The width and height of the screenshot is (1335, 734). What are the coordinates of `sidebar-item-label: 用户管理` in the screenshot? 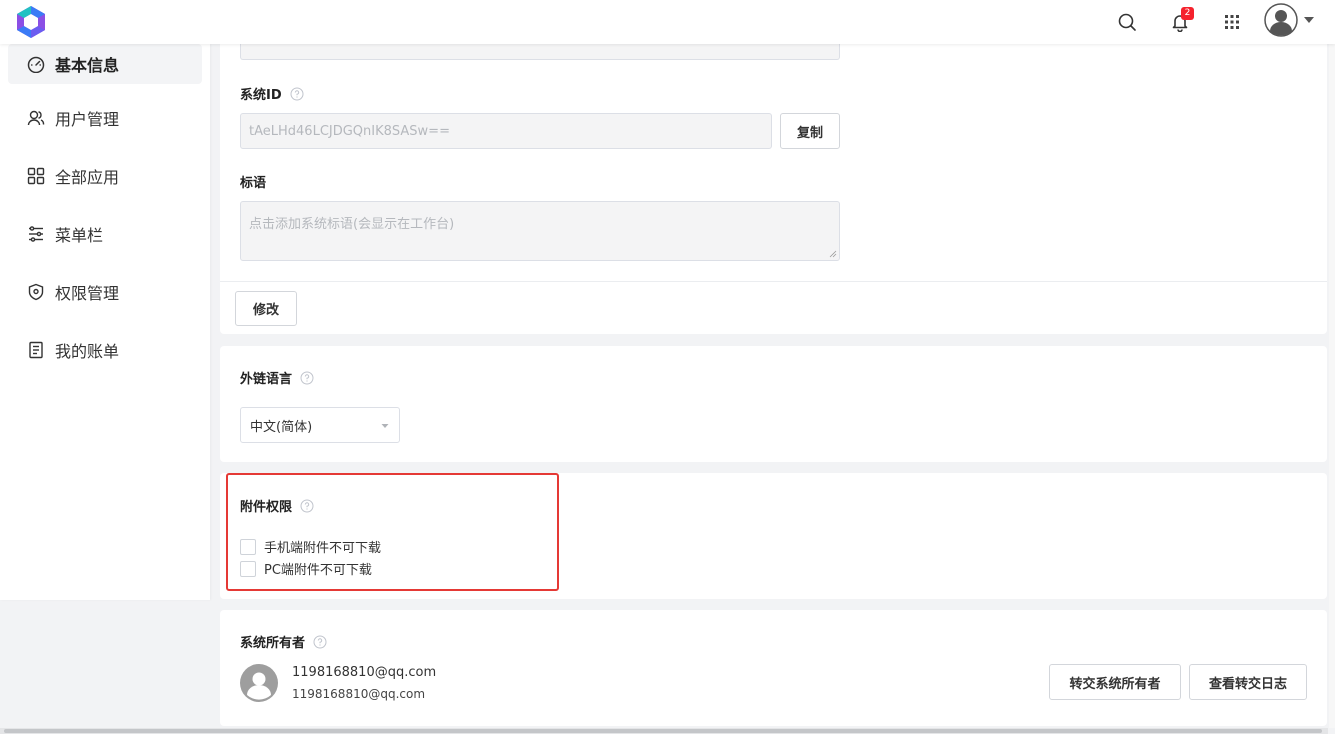 It's located at (87, 119).